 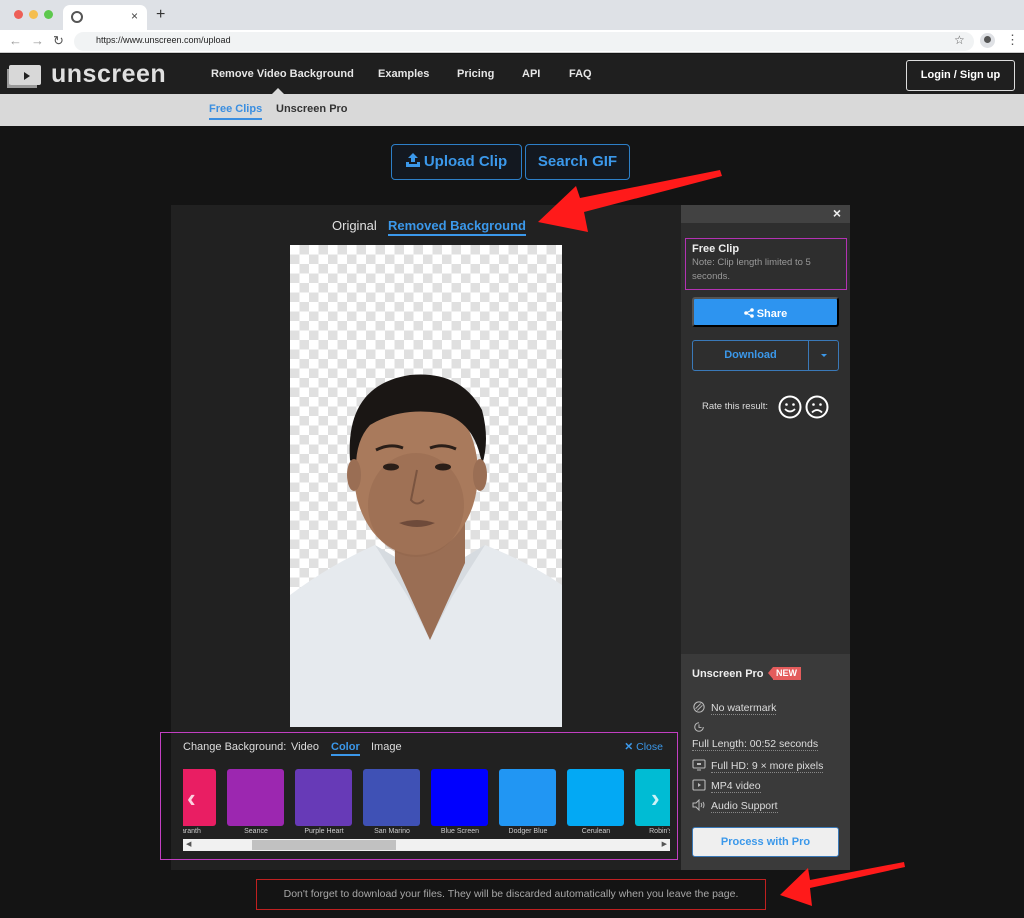 I want to click on forward-icon: →, so click(x=37, y=40).